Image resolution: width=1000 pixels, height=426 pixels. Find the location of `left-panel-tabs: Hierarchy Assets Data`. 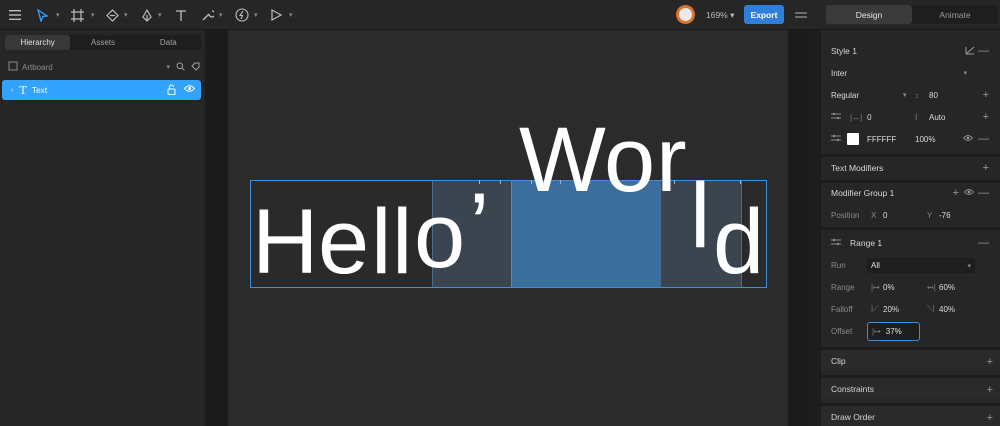

left-panel-tabs: Hierarchy Assets Data is located at coordinates (103, 42).